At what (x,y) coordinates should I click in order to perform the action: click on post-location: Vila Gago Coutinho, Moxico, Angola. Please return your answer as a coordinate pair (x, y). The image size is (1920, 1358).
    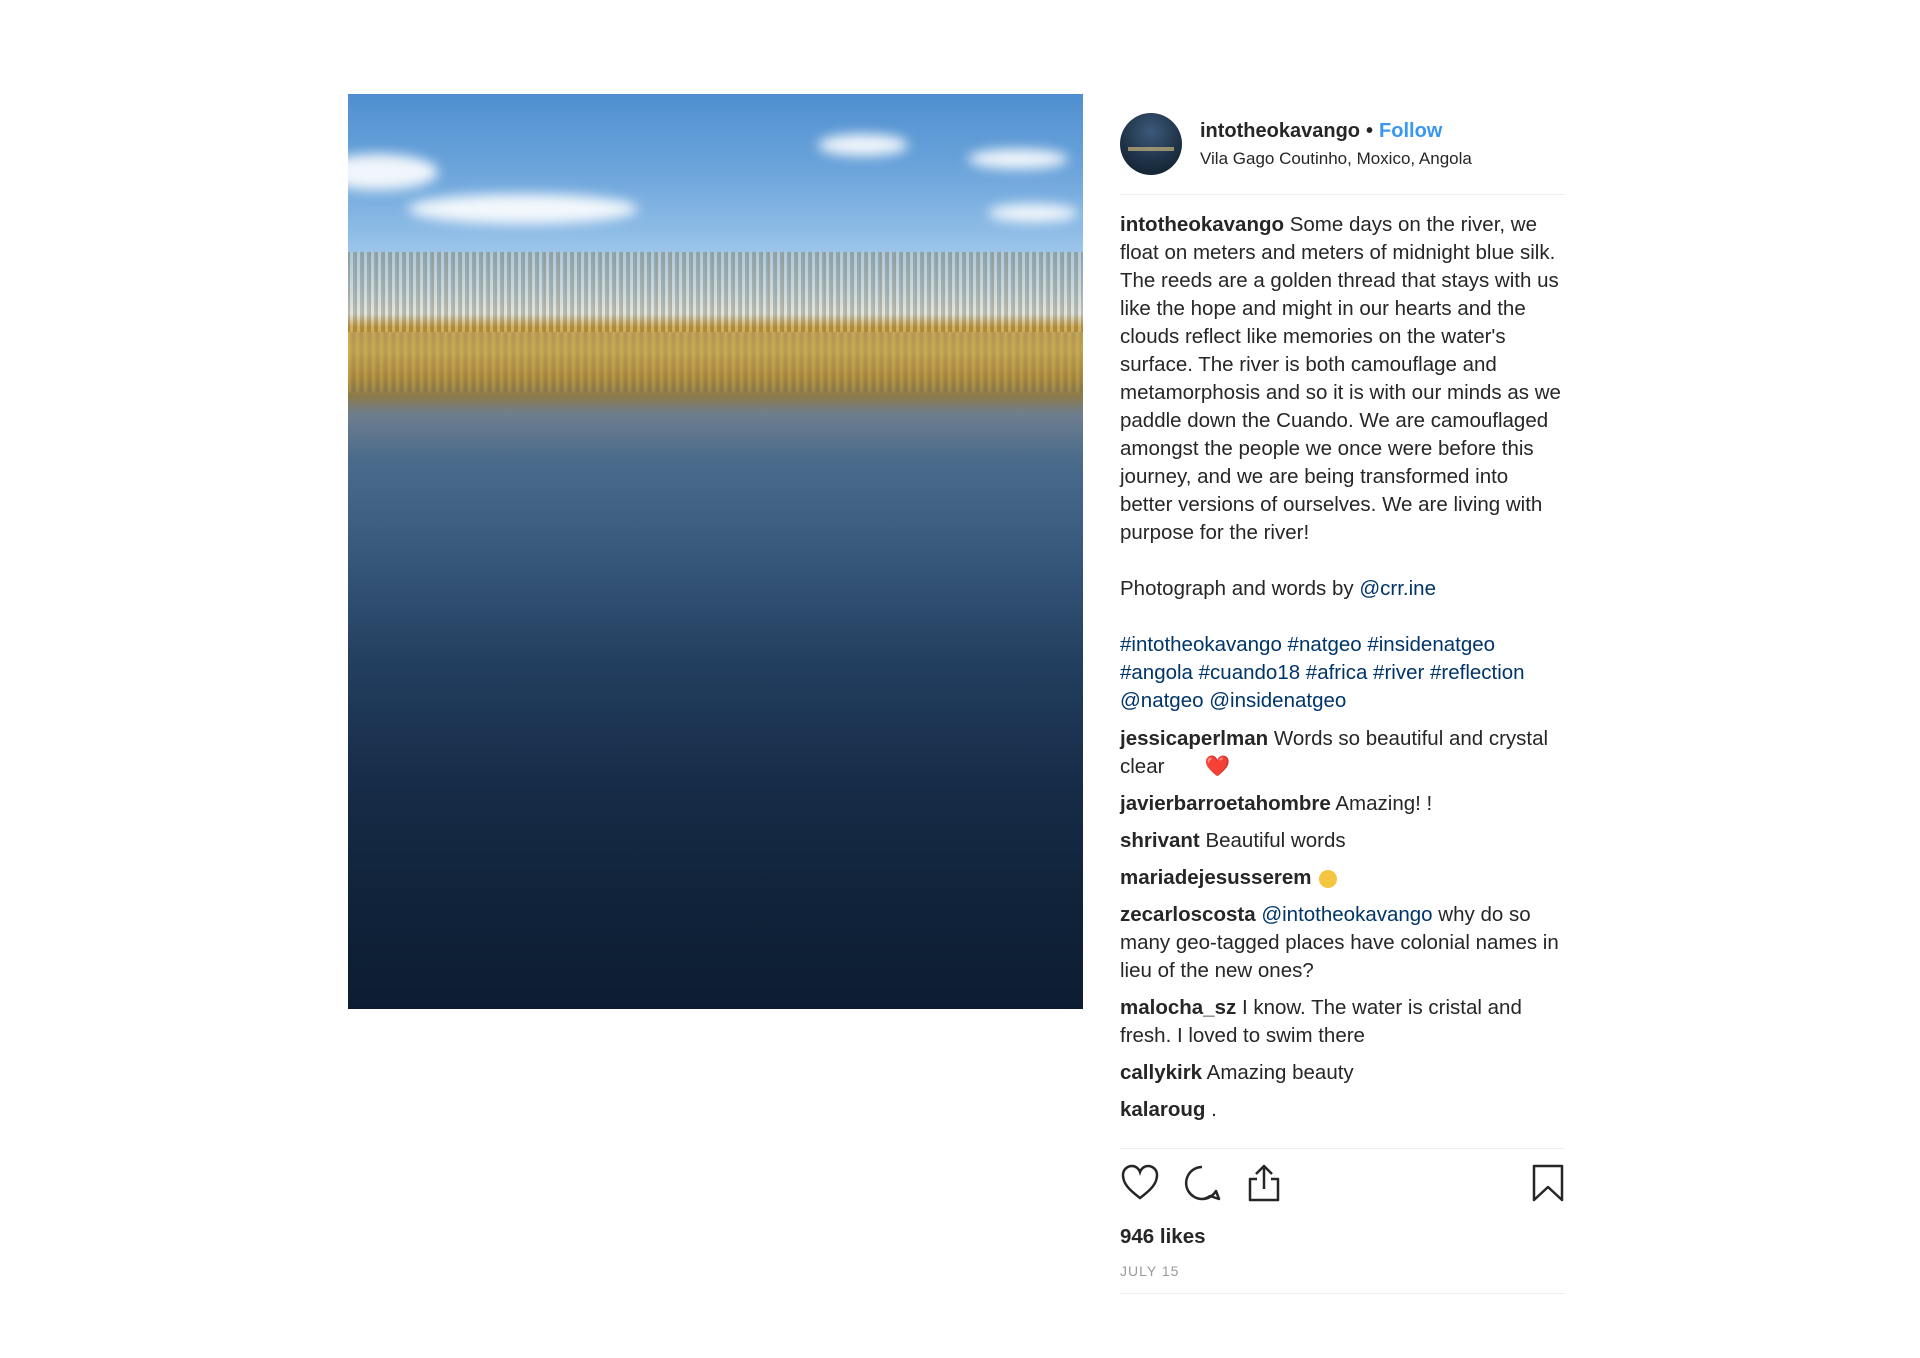
    Looking at the image, I should click on (1336, 159).